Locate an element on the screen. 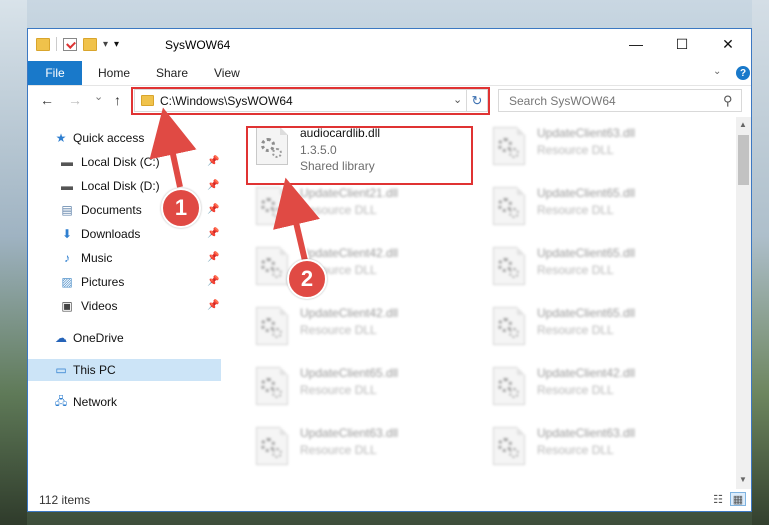 This screenshot has height=525, width=769. tiles-view-icon: ▦ is located at coordinates (738, 499).